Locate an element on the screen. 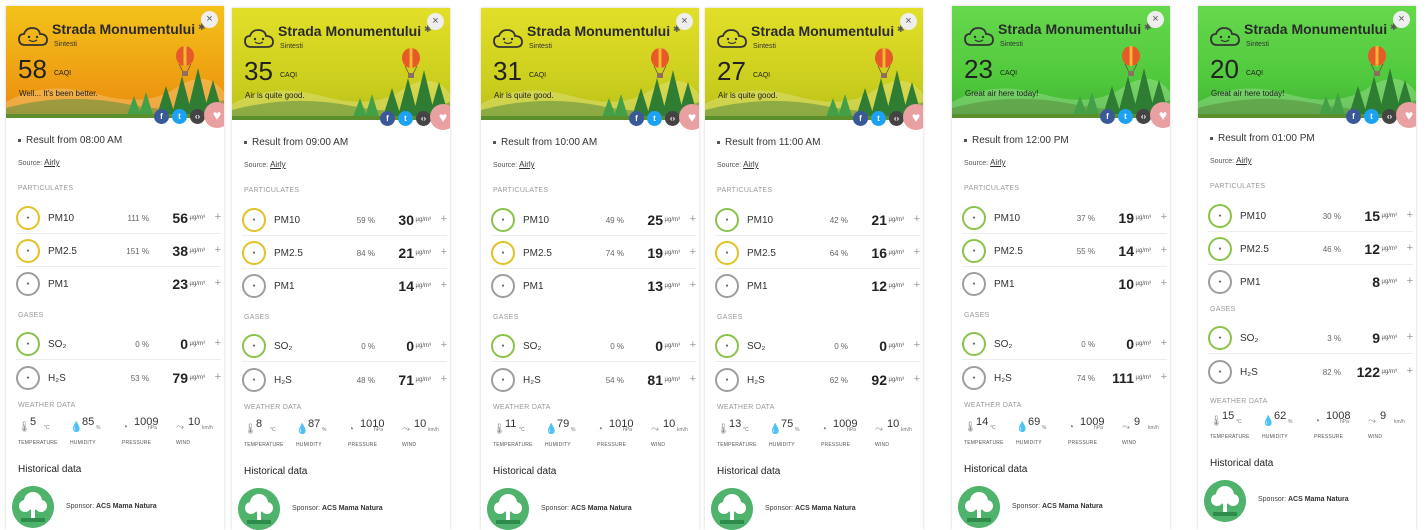 The image size is (1426, 530). pm1-row: ● PM1 13 µg/m³ + is located at coordinates (593, 287).